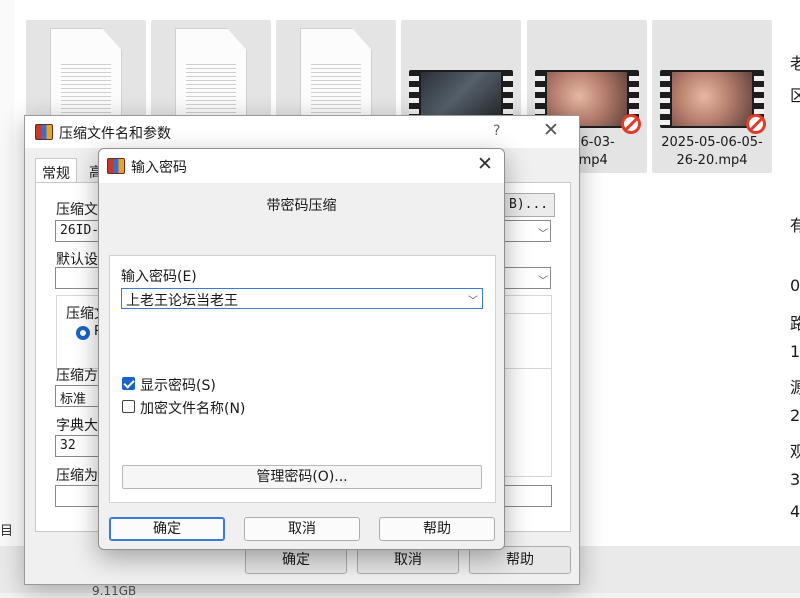 This screenshot has width=800, height=598. I want to click on encrypt-file-names-checkbox, so click(128, 406).